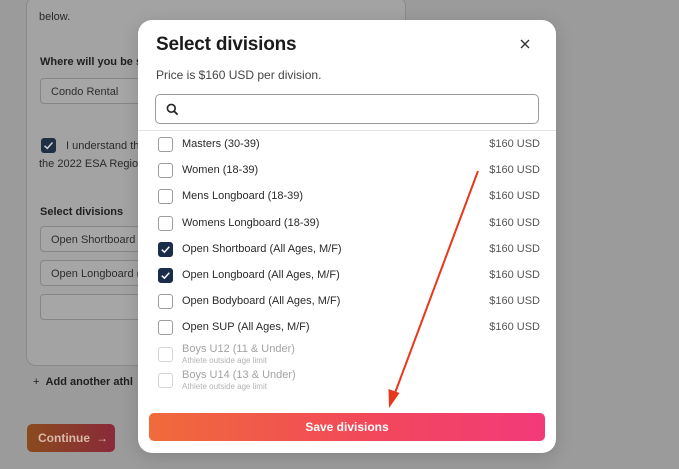 This screenshot has height=469, width=679. I want to click on division-label: Mens Longboard (18-39), so click(243, 196).